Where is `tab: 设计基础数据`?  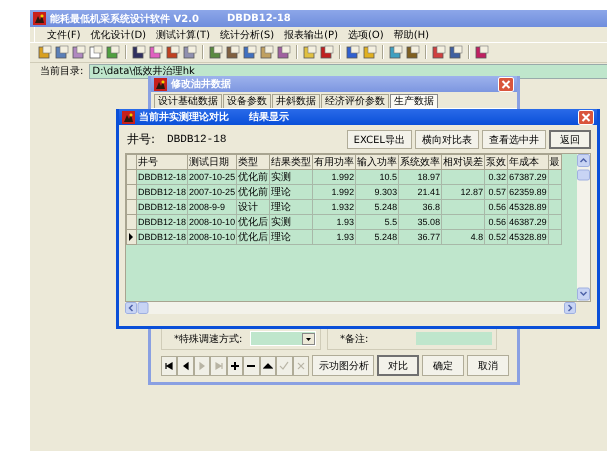 tab: 设计基础数据 is located at coordinates (188, 101).